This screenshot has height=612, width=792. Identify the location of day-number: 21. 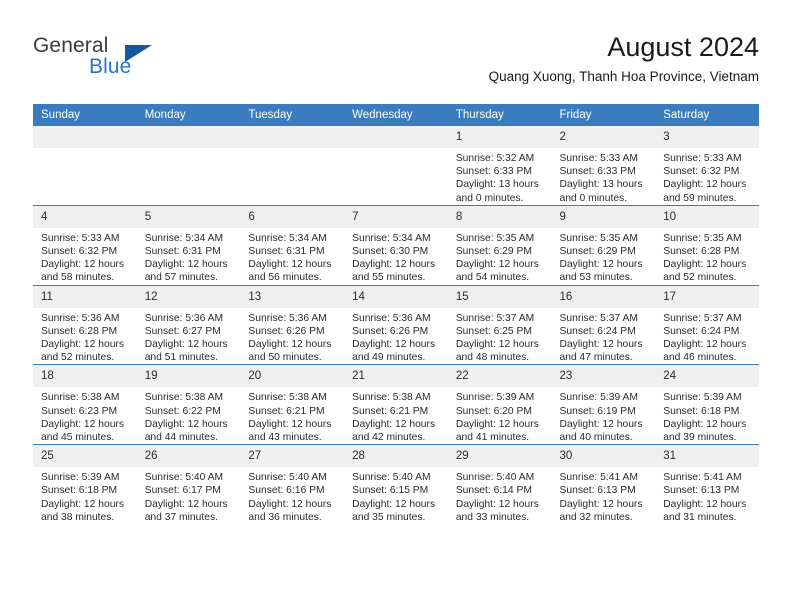
(396, 376).